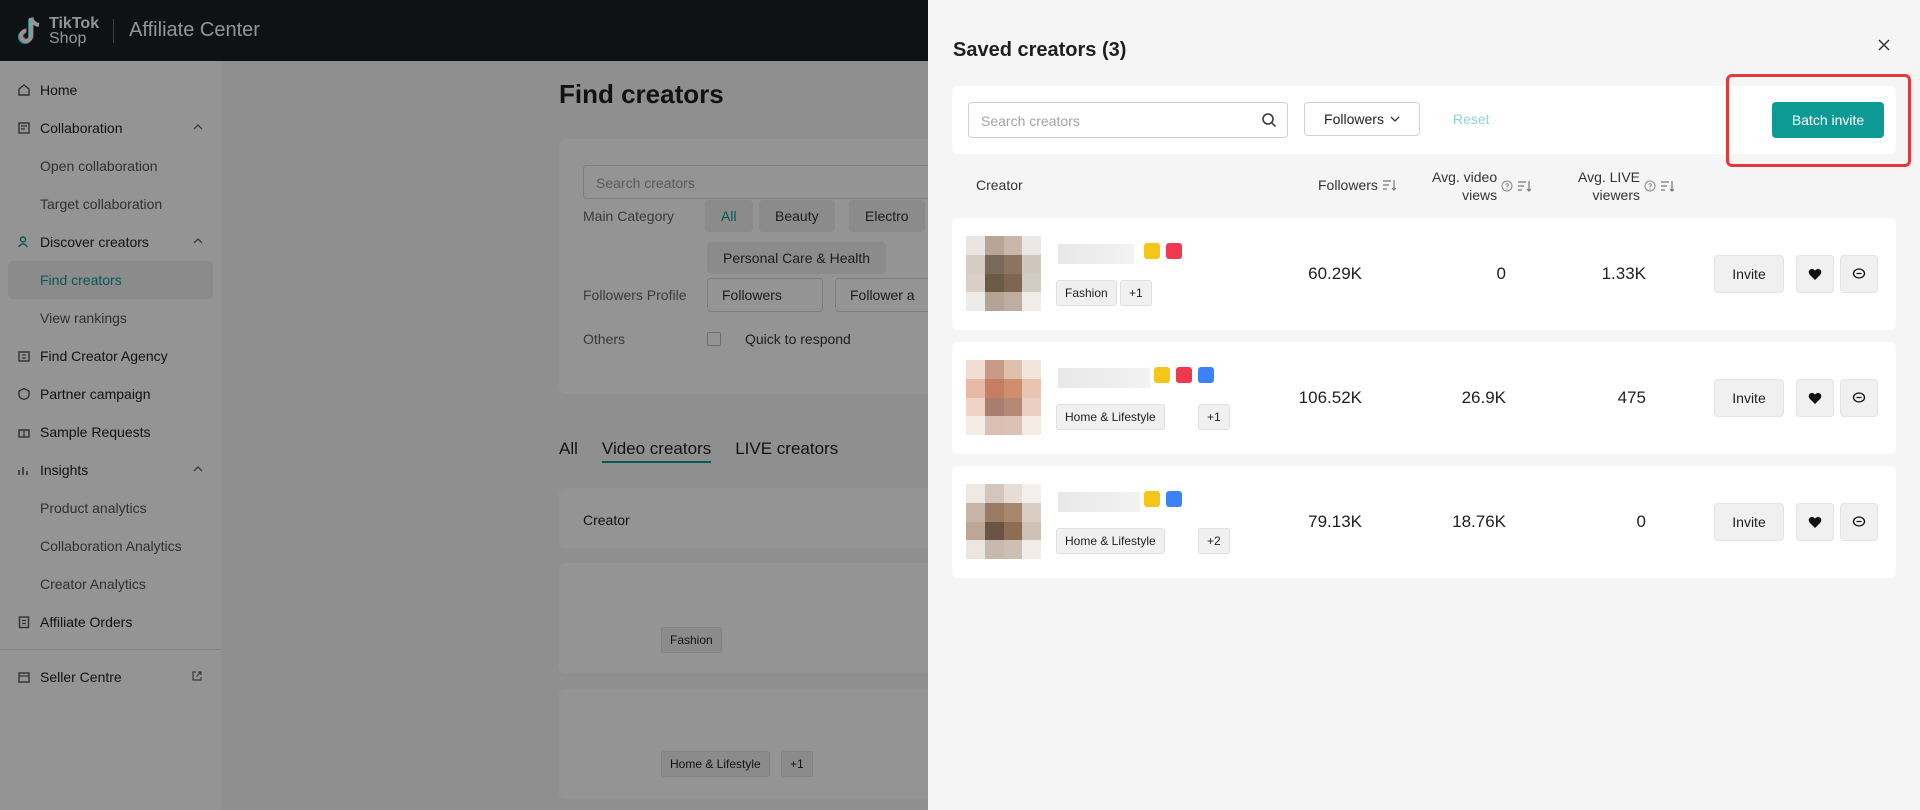 Image resolution: width=1920 pixels, height=810 pixels. Describe the element at coordinates (1631, 397) in the screenshot. I see `live-viewers-value: 475` at that location.